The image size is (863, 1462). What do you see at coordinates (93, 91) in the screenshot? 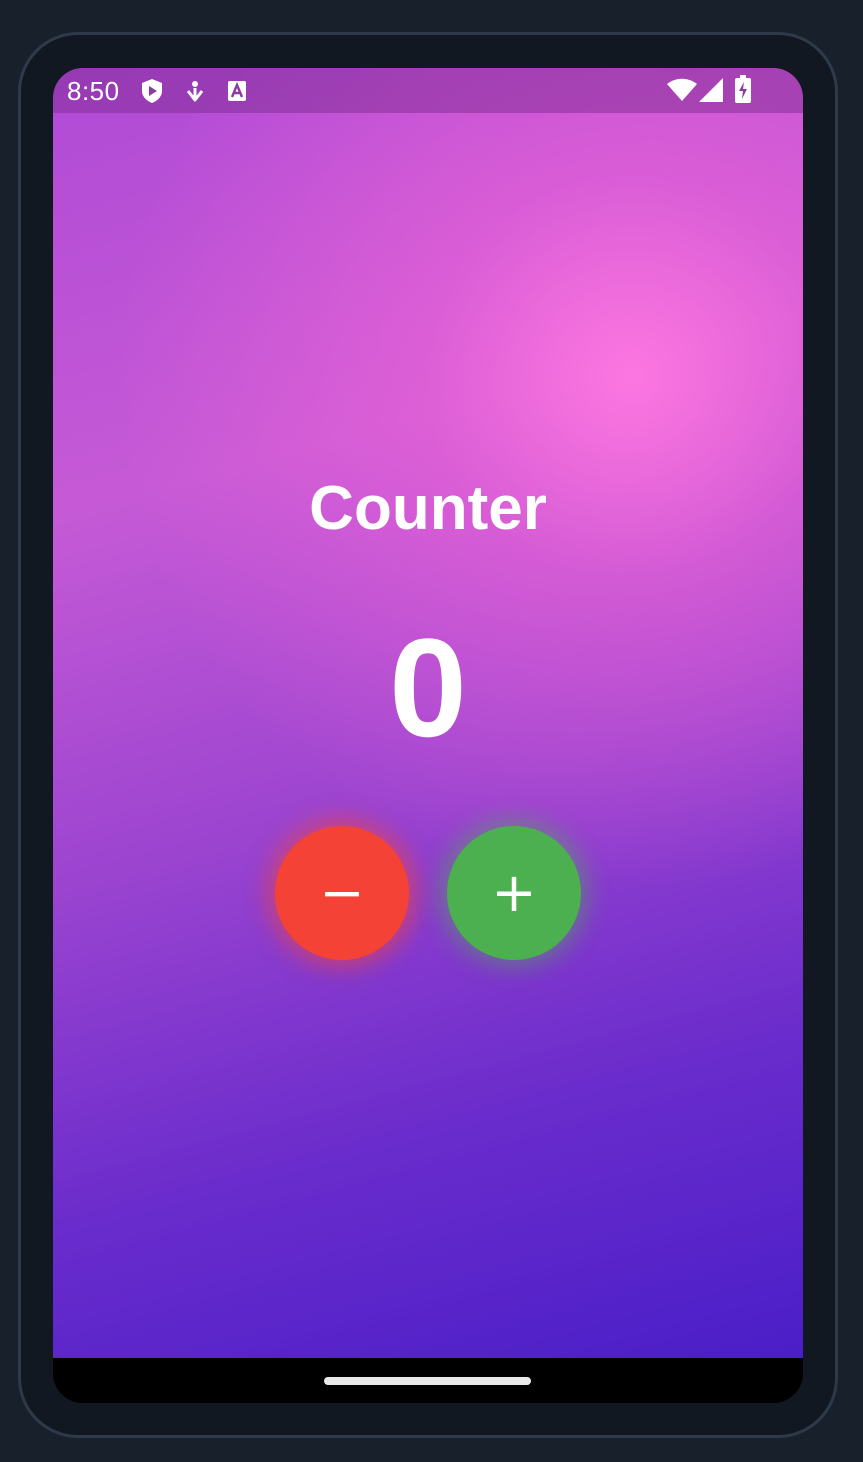
I see `status-time: 8:50` at bounding box center [93, 91].